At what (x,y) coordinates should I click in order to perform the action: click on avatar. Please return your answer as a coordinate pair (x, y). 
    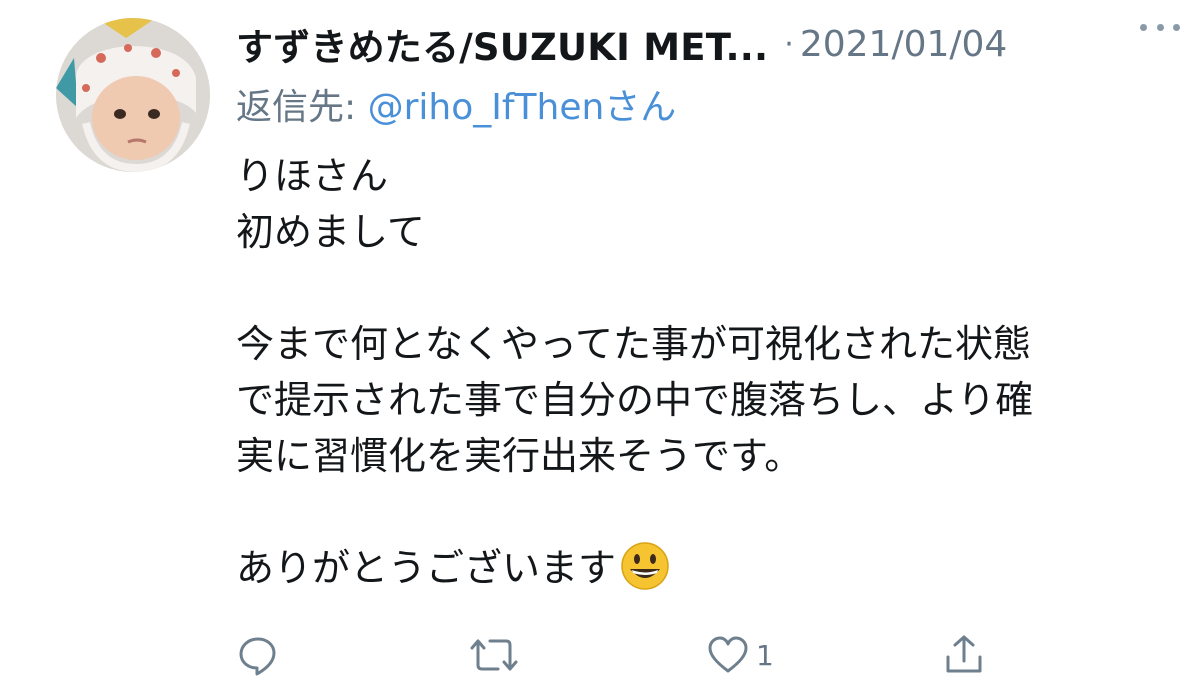
    Looking at the image, I should click on (133, 95).